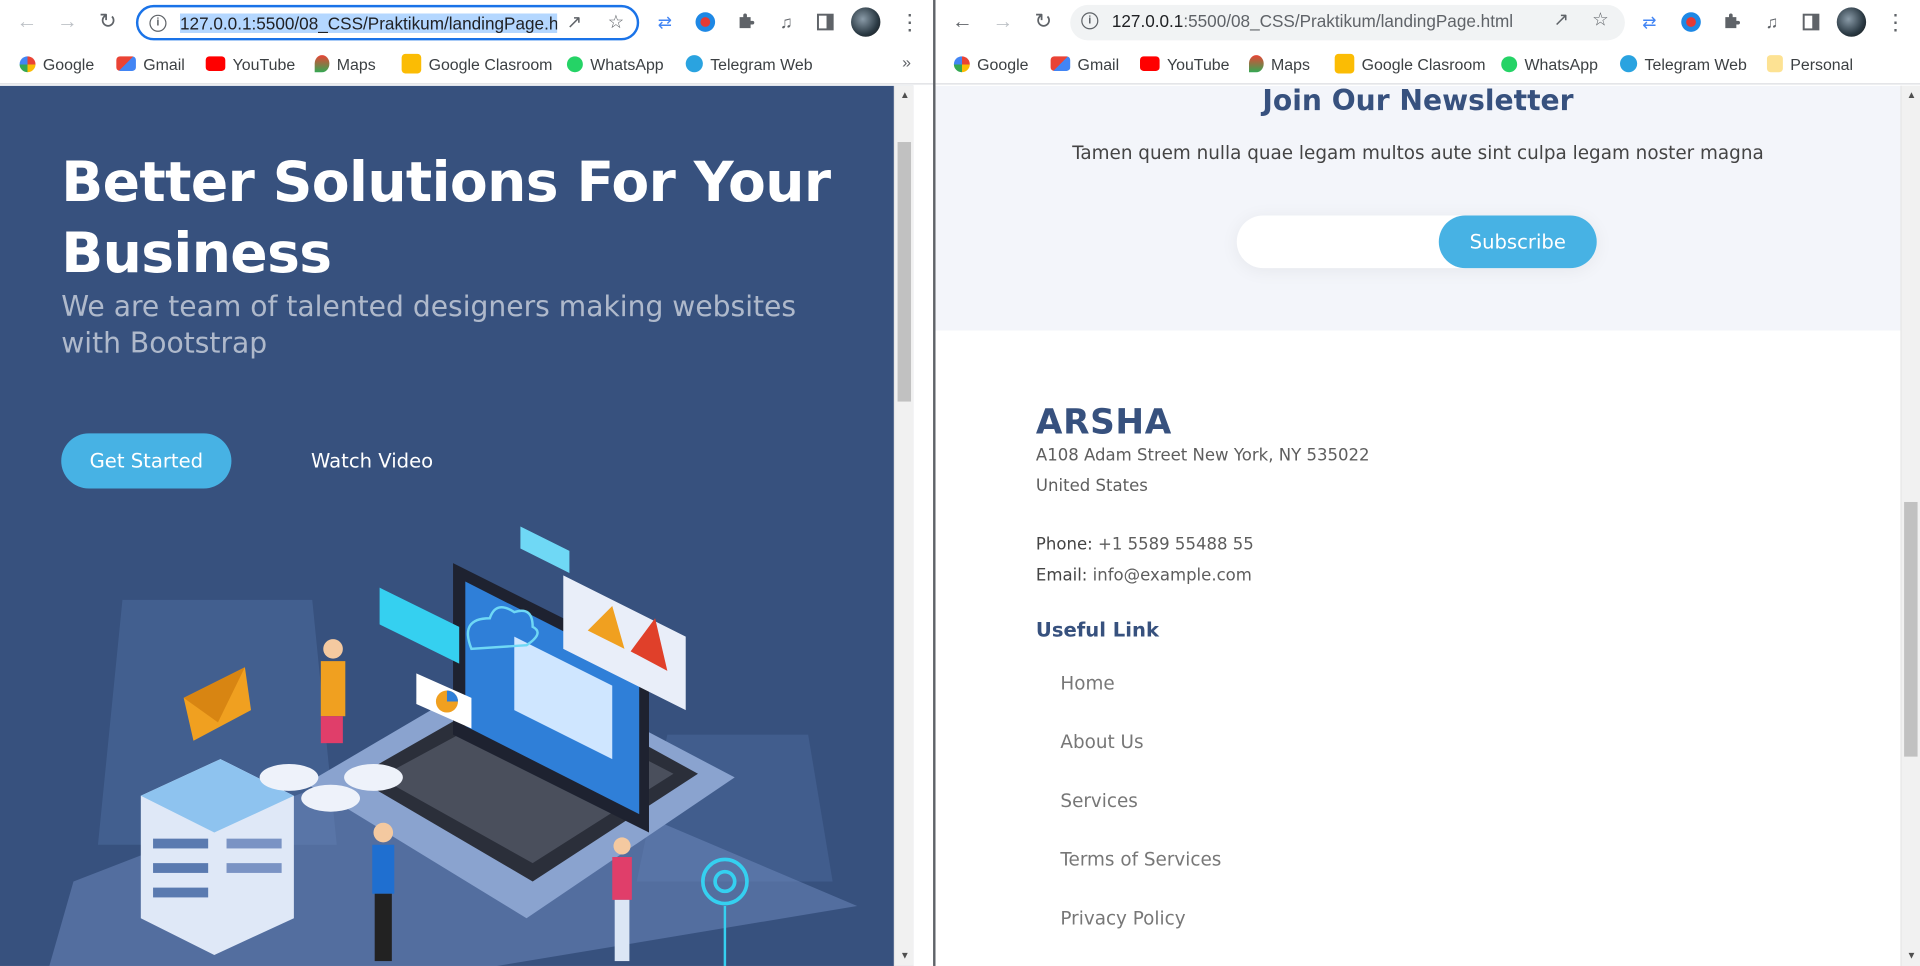 Image resolution: width=1920 pixels, height=966 pixels. I want to click on page-scrollbar-right: ▲ ▼, so click(1910, 525).